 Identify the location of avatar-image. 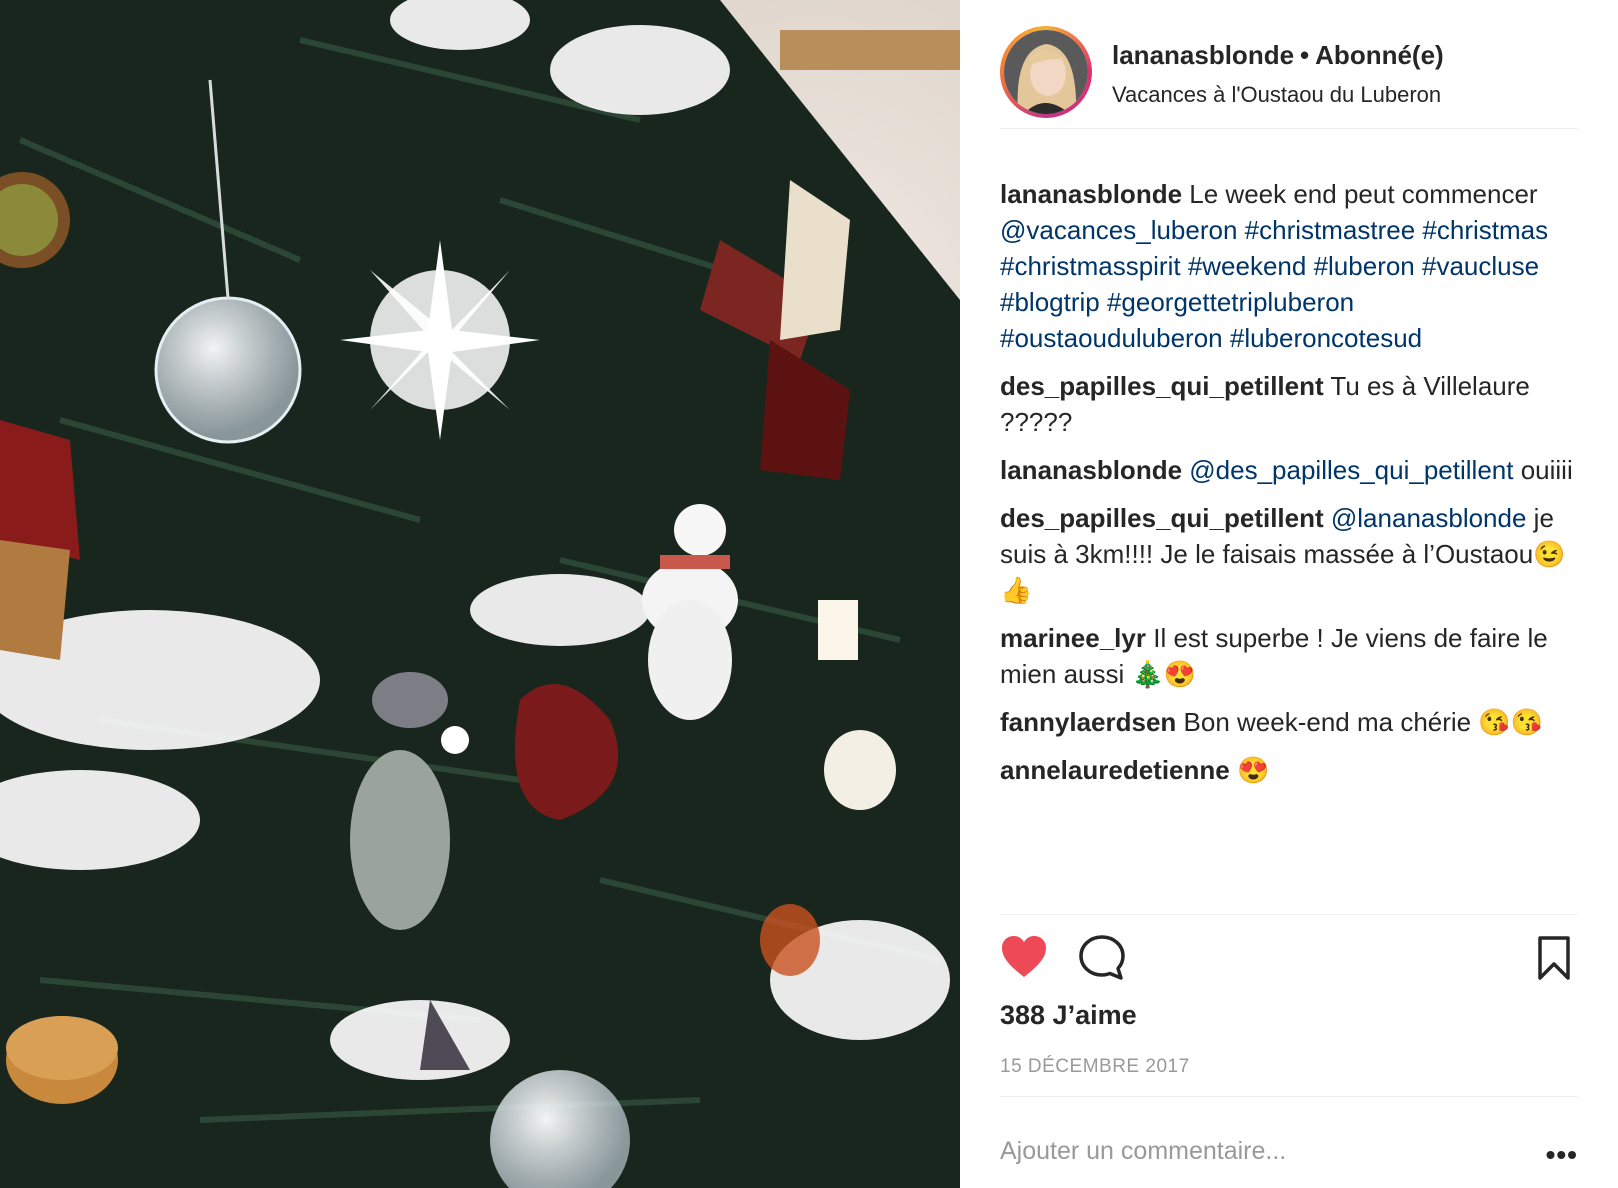
(1046, 72).